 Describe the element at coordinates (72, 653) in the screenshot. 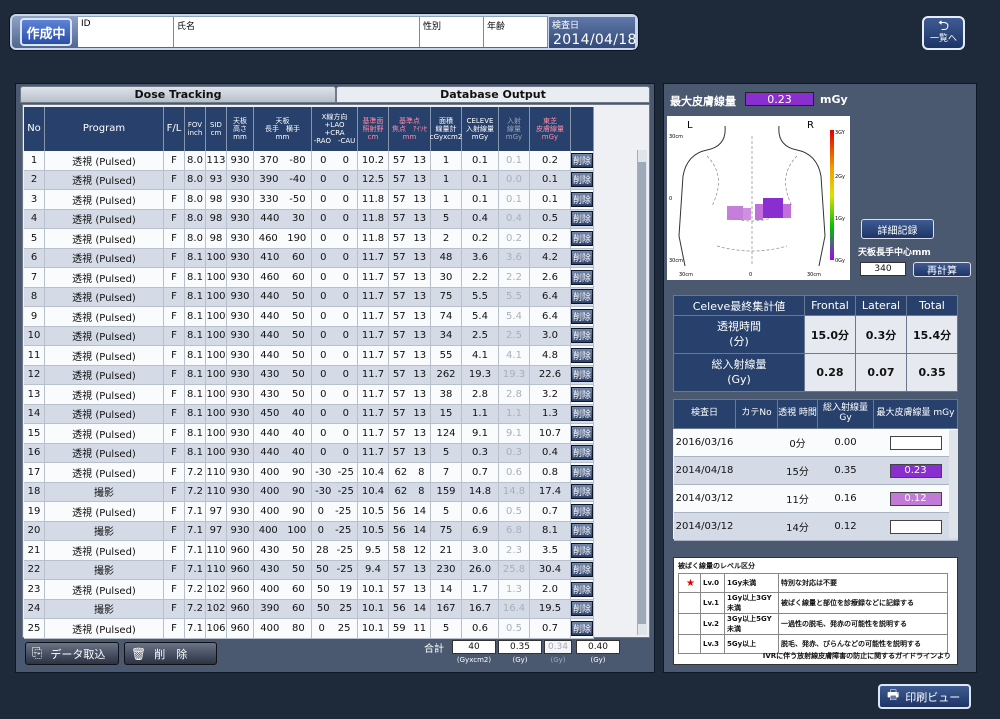

I see `data-import-button: ⎘ データ取込` at that location.